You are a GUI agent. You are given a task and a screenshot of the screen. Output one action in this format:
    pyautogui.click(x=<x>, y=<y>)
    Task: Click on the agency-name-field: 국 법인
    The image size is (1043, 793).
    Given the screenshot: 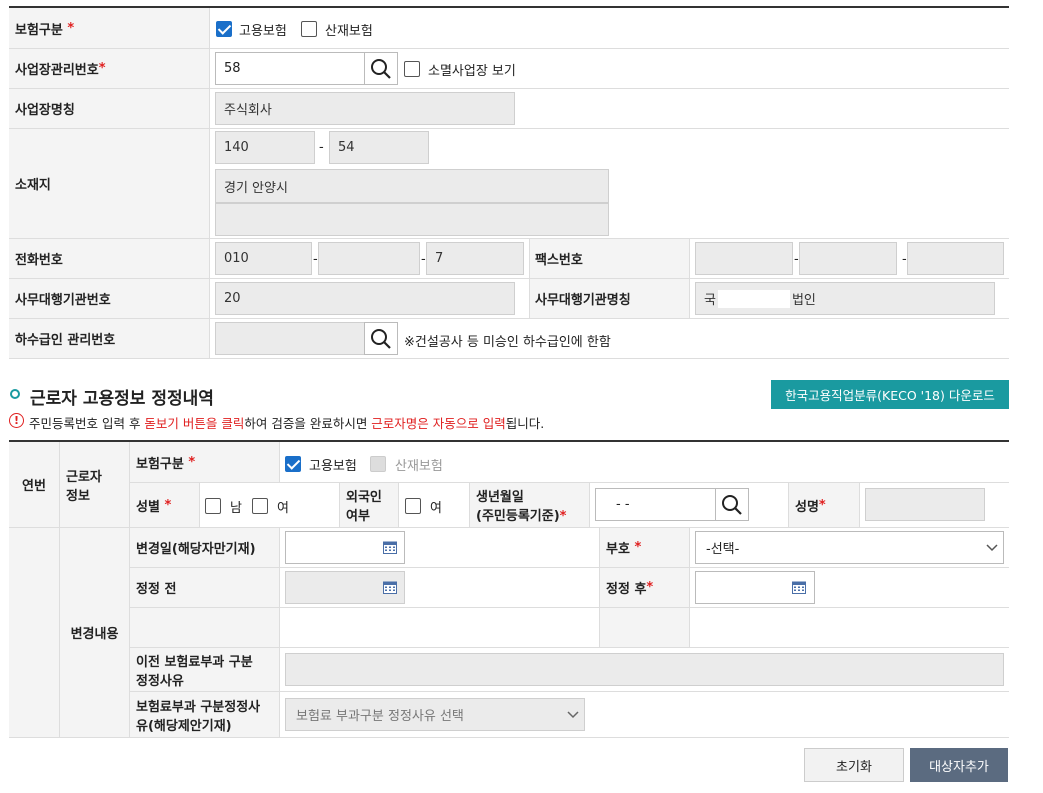 What is the action you would take?
    pyautogui.click(x=845, y=298)
    